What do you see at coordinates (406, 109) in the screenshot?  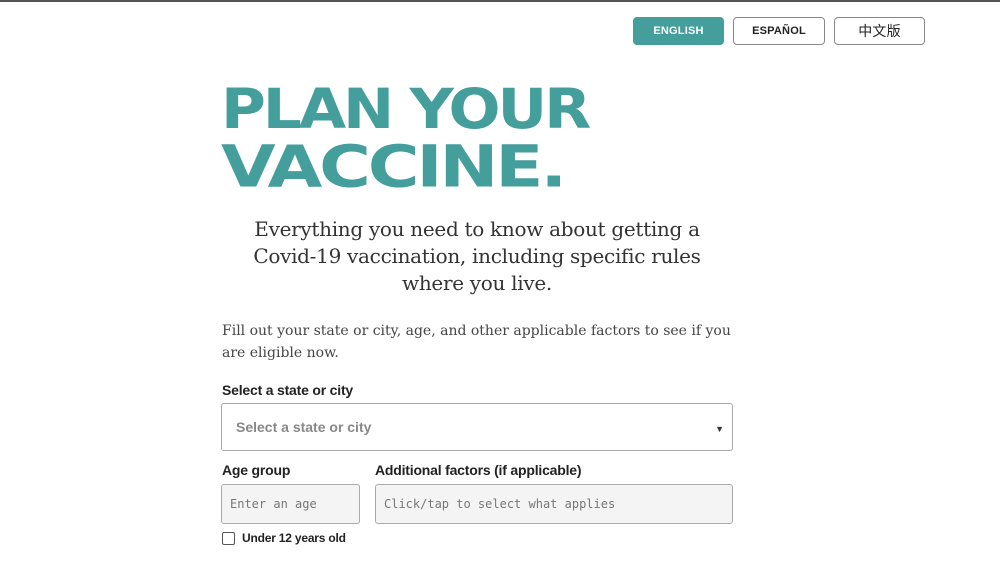 I see `headline-line-1: PLAN YOUR` at bounding box center [406, 109].